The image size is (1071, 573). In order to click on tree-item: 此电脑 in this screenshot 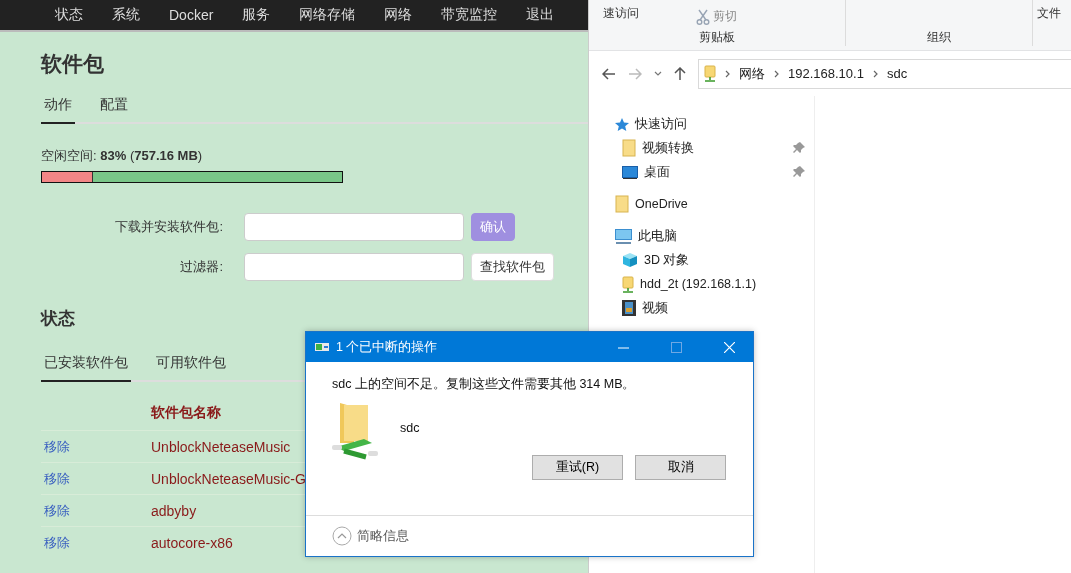, I will do `click(697, 236)`.